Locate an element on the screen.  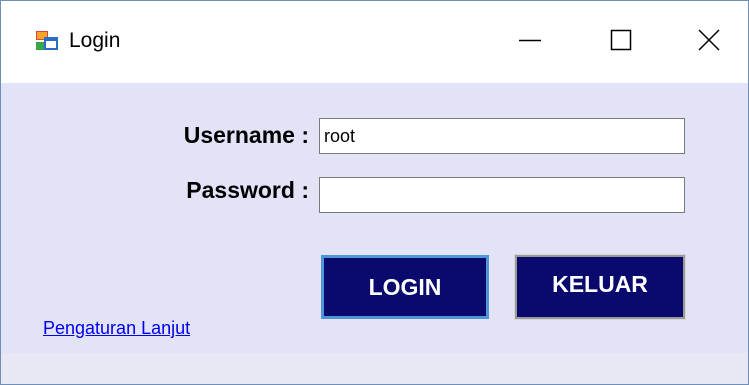
exit-button: KELUAR is located at coordinates (600, 287).